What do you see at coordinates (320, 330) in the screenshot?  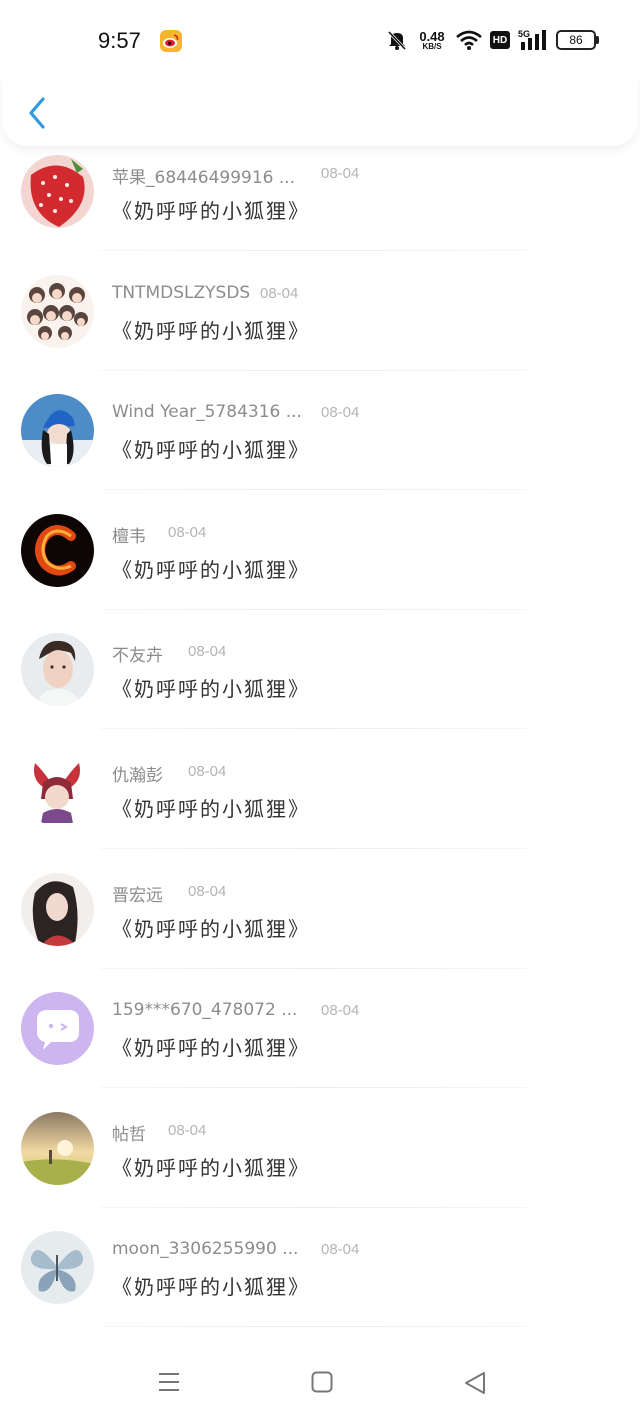 I see `list-item: TNTMDSLZYSDS 08-04 《奶呼呼的小狐狸》` at bounding box center [320, 330].